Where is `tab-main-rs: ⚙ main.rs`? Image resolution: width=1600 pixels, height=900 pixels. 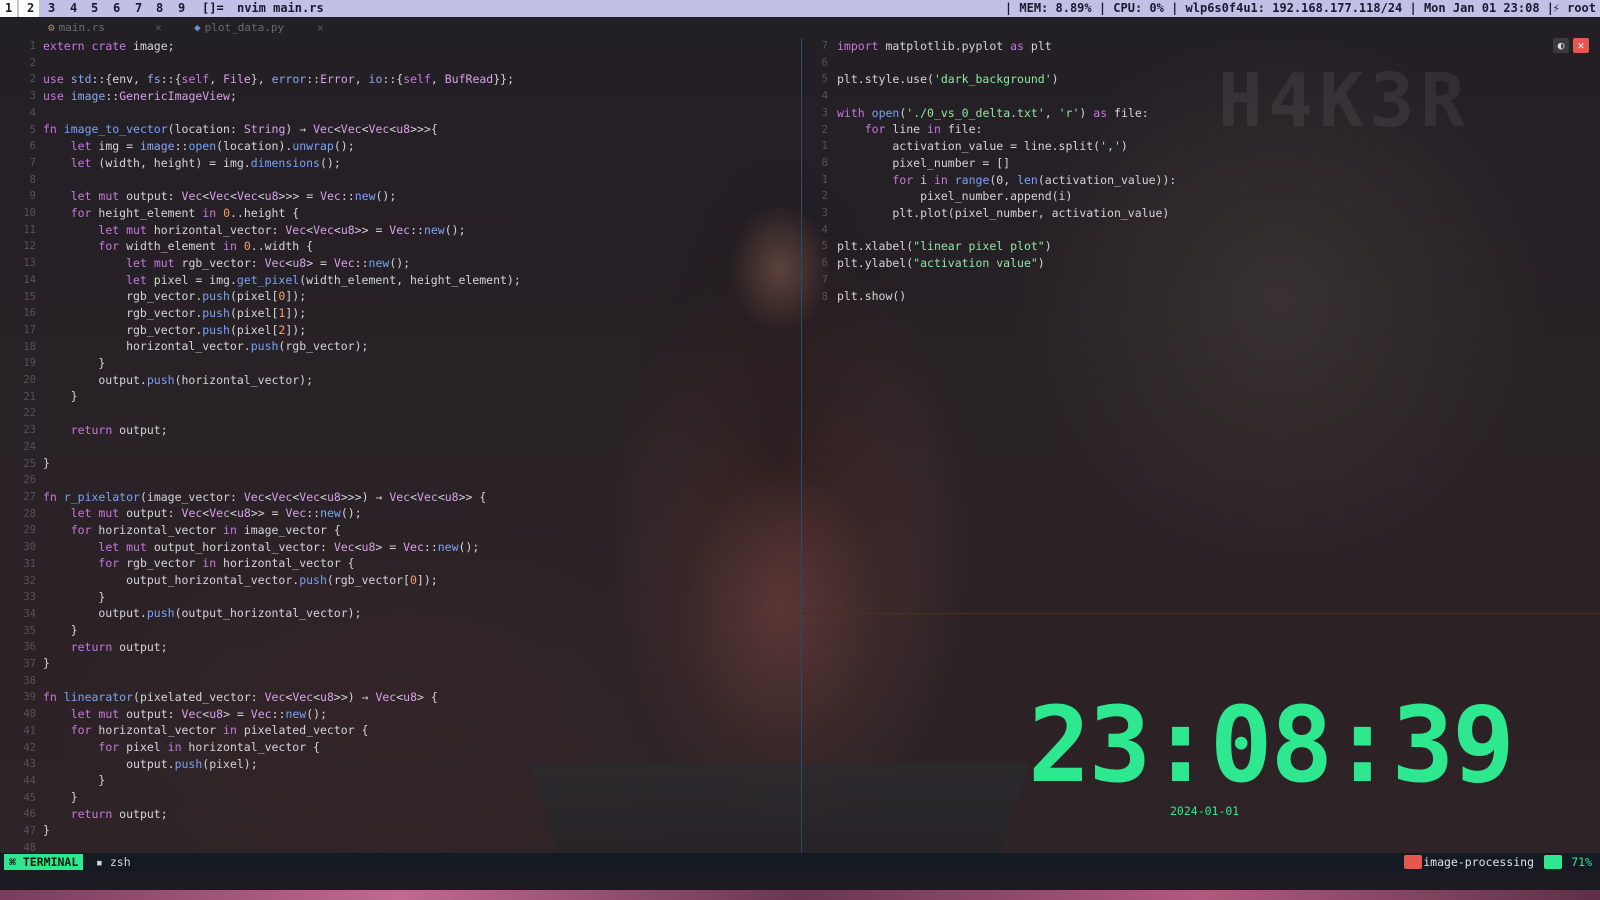
tab-main-rs: ⚙ main.rs is located at coordinates (76, 28).